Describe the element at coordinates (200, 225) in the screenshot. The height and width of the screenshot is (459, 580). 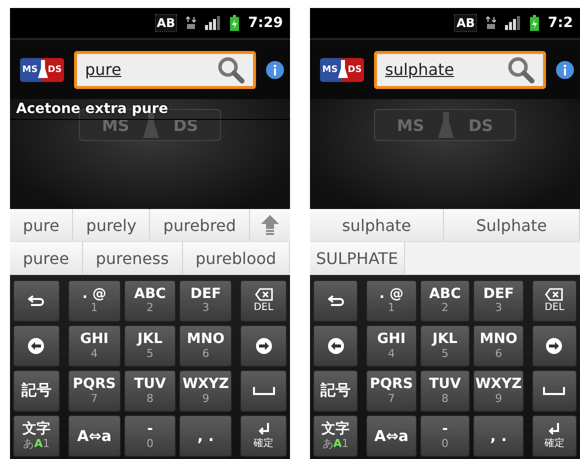
I see `suggestion-item: purebred` at that location.